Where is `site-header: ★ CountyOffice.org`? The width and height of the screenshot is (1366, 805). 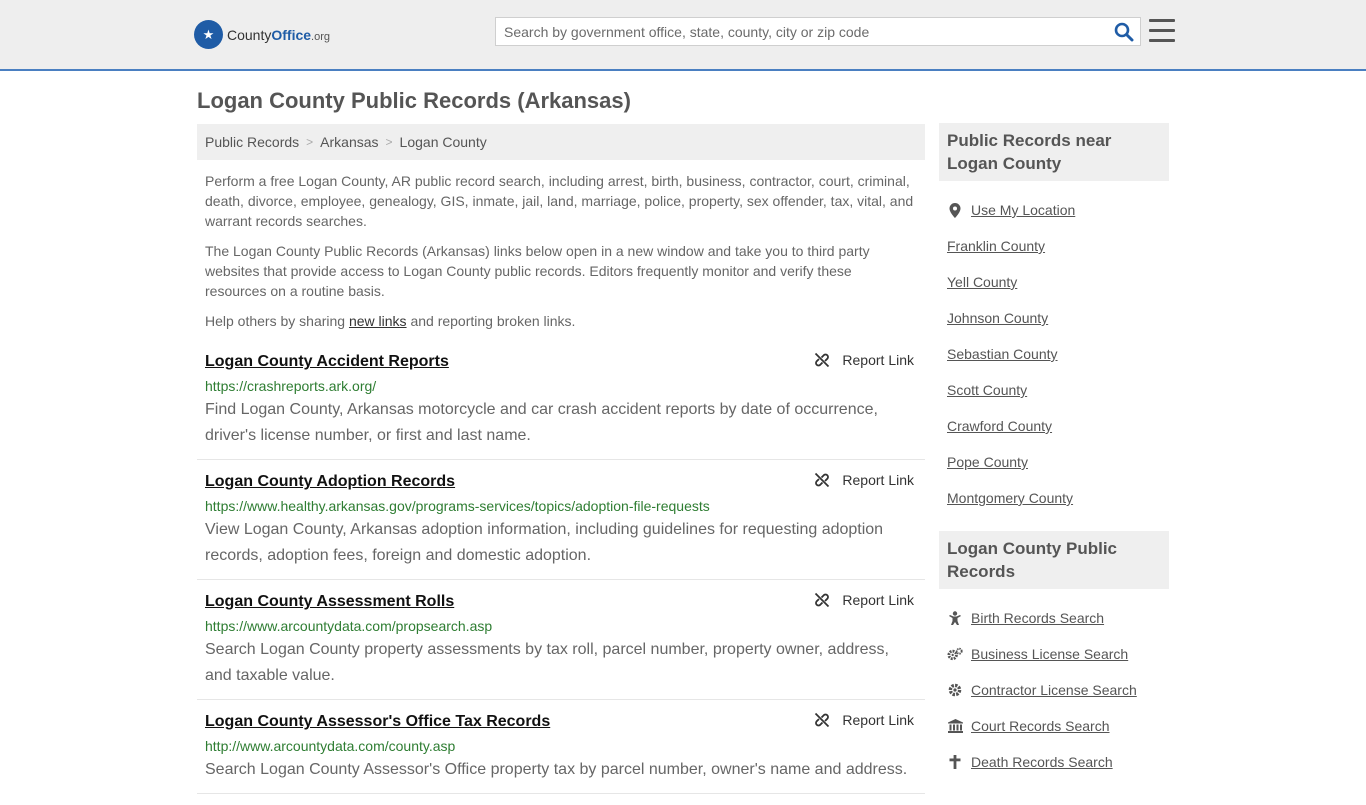
site-header: ★ CountyOffice.org is located at coordinates (683, 35).